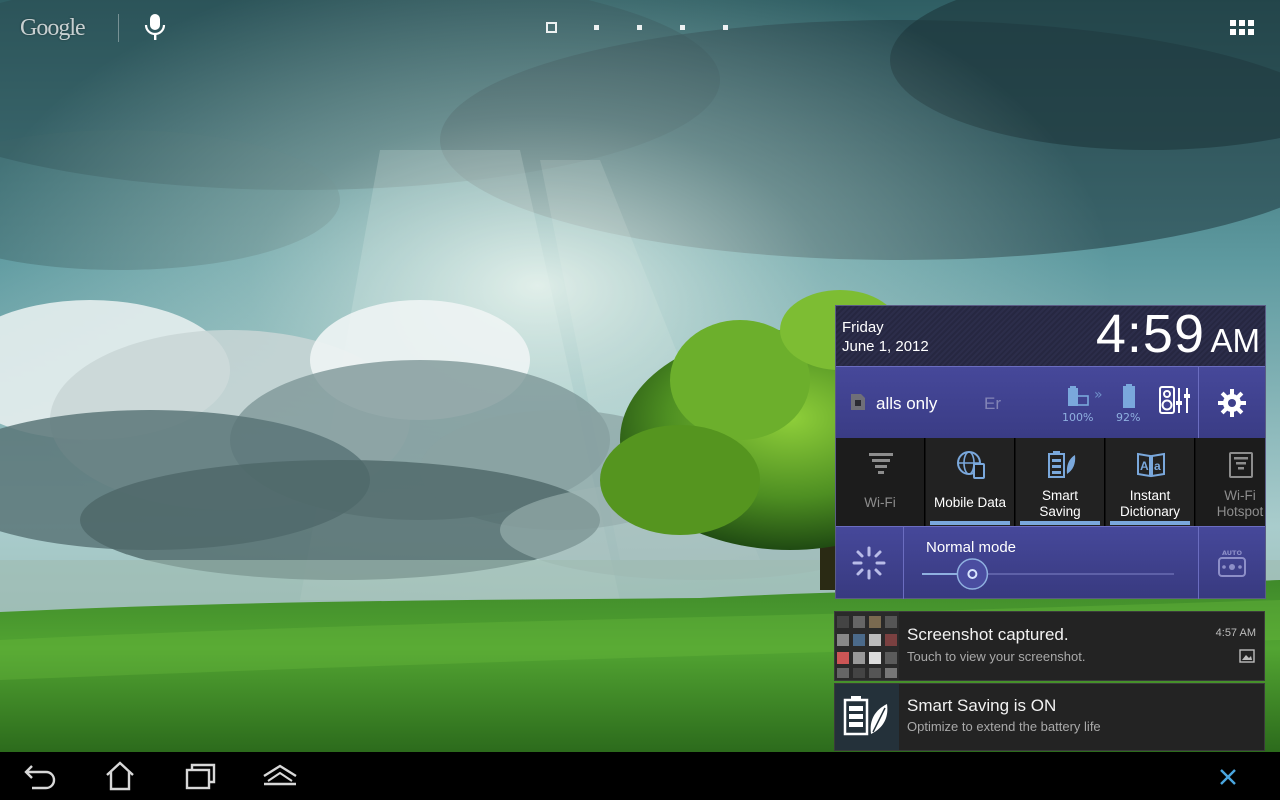  What do you see at coordinates (1144, 466) in the screenshot?
I see `svg-text: A` at bounding box center [1144, 466].